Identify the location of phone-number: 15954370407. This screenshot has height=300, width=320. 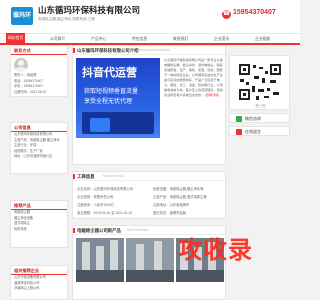
(254, 12).